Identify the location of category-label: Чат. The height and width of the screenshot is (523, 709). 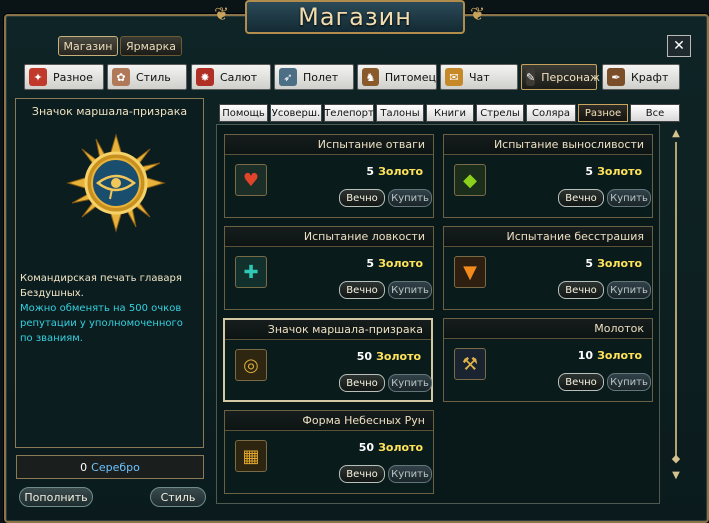
(479, 77).